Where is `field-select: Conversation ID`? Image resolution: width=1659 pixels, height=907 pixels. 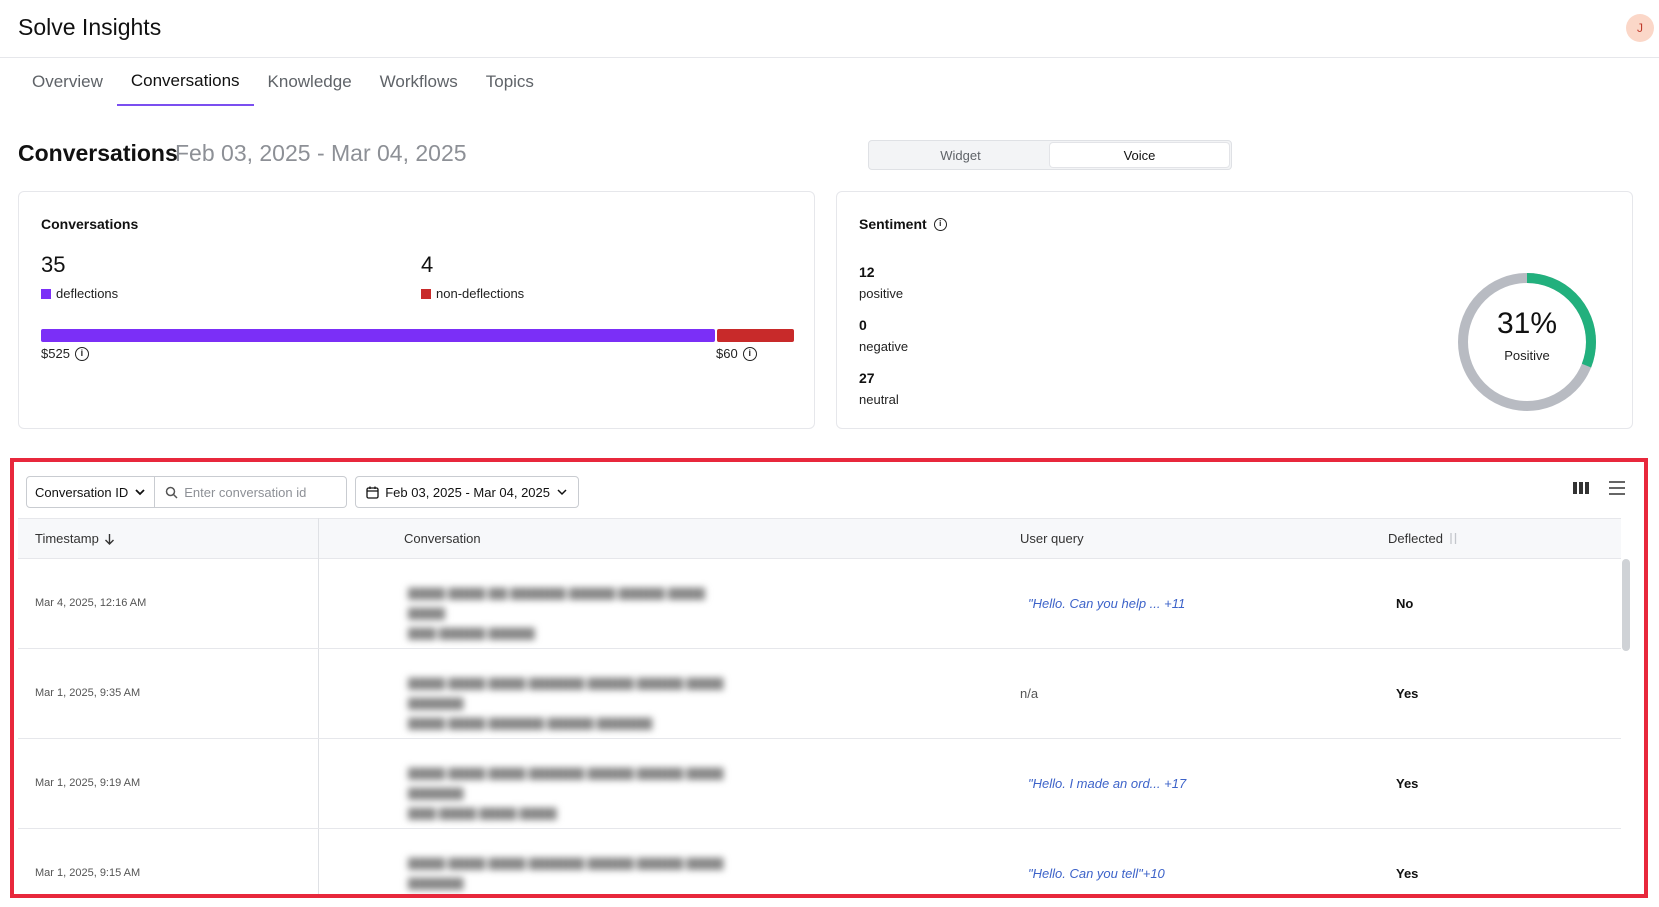
field-select: Conversation ID is located at coordinates (91, 492).